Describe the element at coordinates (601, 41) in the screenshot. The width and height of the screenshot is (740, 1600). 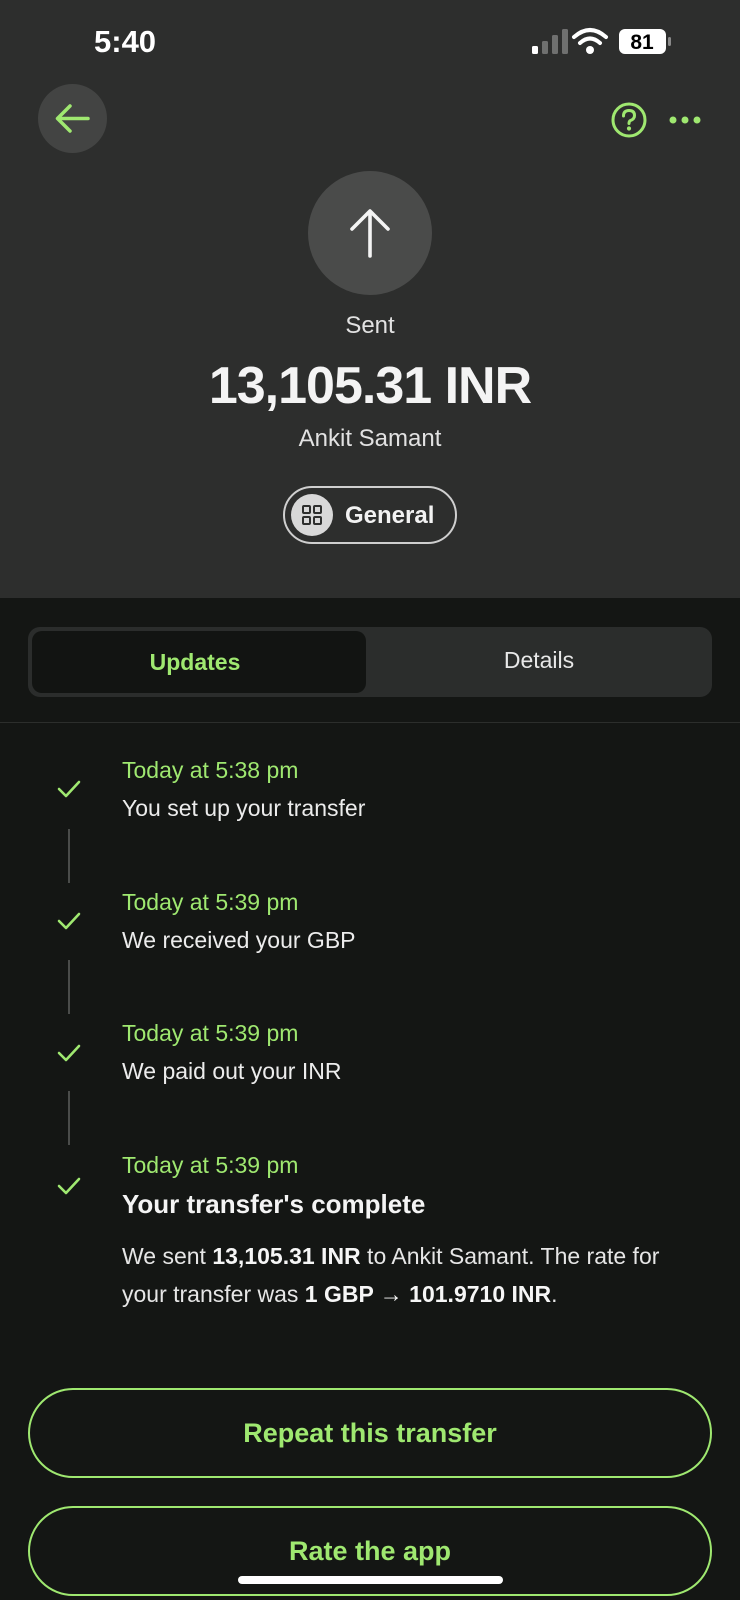
I see `status-icons: 81` at that location.